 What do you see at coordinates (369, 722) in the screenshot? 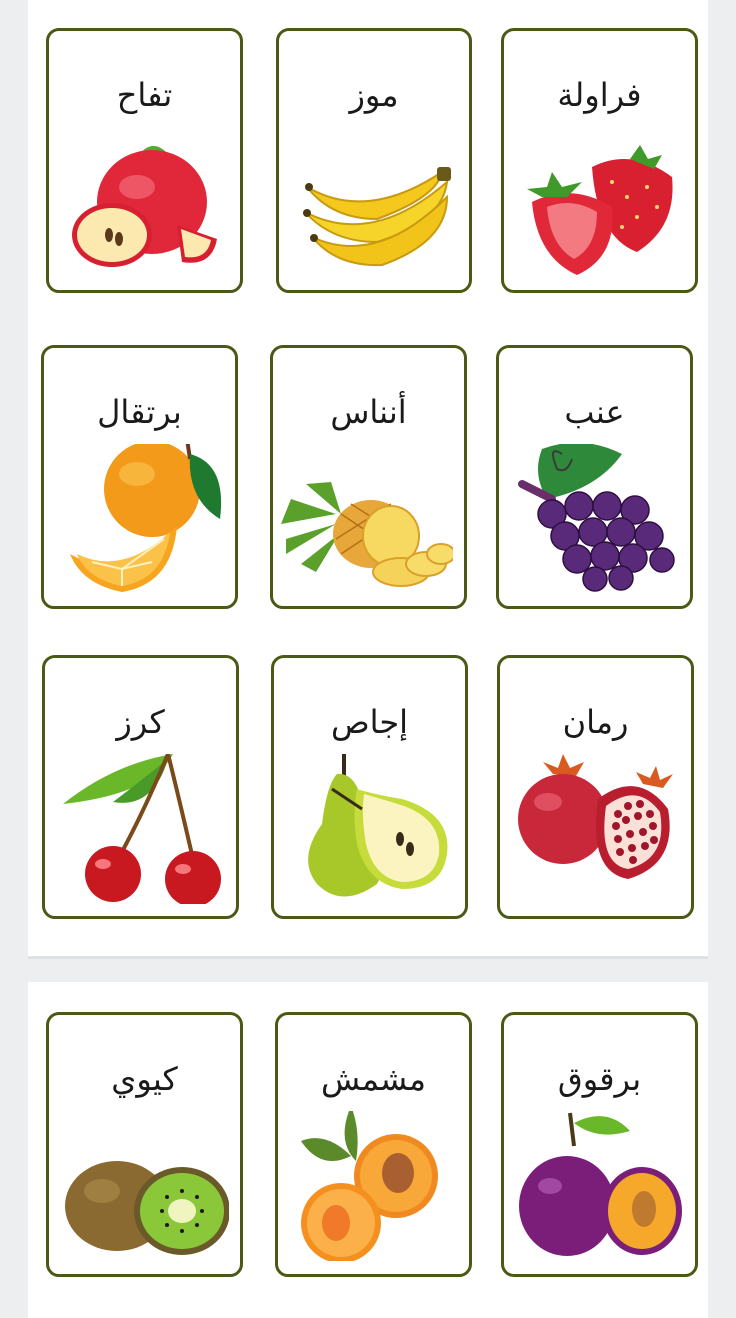
I see `fruit-label: إجاص` at bounding box center [369, 722].